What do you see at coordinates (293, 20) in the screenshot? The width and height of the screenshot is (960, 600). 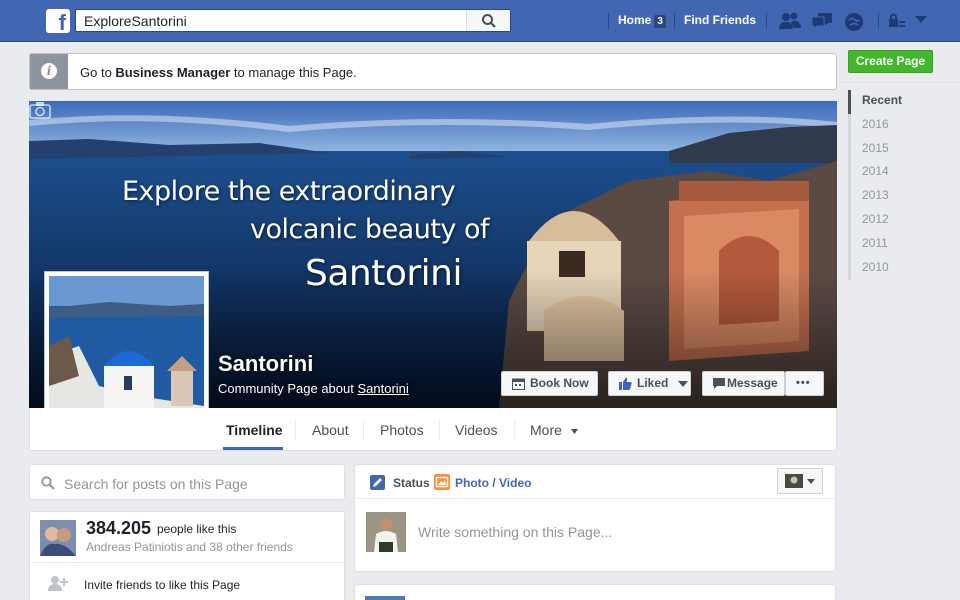 I see `top-search-input: ExploreSantorini` at bounding box center [293, 20].